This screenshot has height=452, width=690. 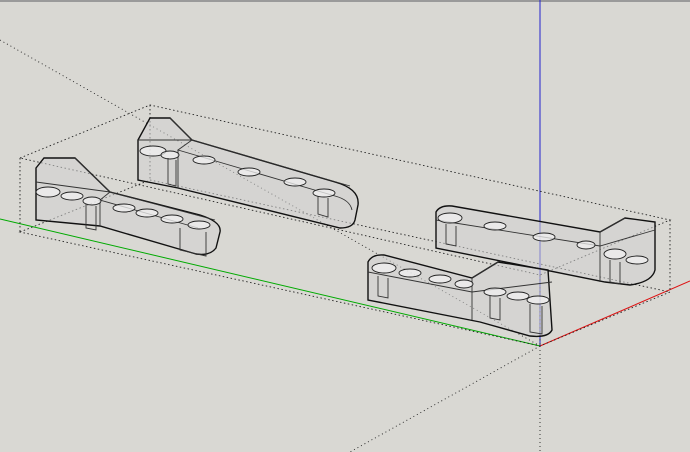 I want to click on bracket-right-front, so click(x=460, y=296).